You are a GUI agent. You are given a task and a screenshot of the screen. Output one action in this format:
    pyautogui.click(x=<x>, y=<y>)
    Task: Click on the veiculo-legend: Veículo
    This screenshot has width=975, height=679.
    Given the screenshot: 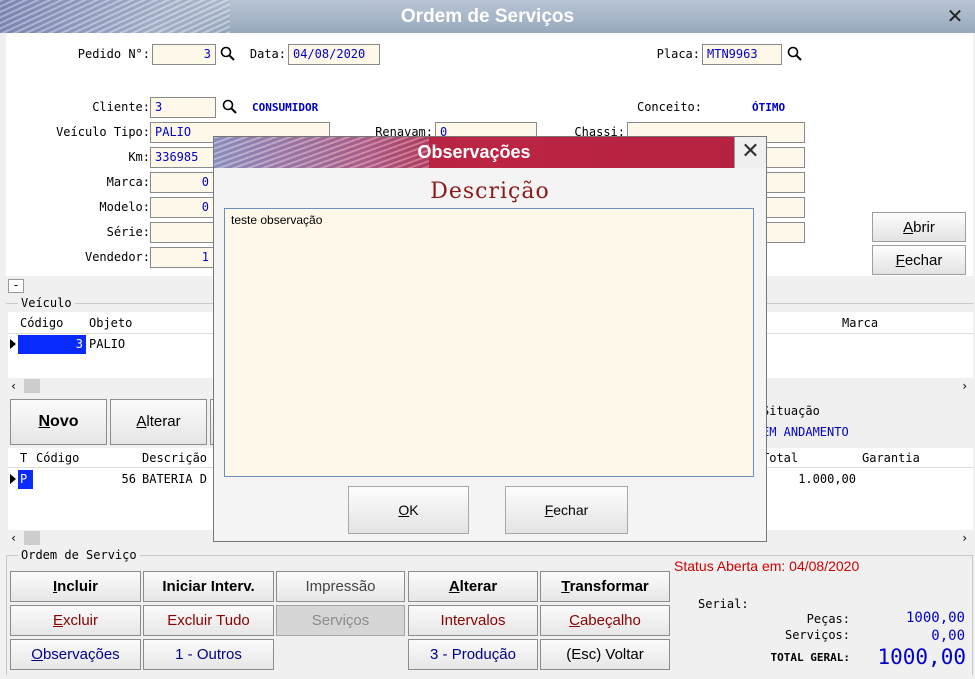 What is the action you would take?
    pyautogui.click(x=46, y=303)
    